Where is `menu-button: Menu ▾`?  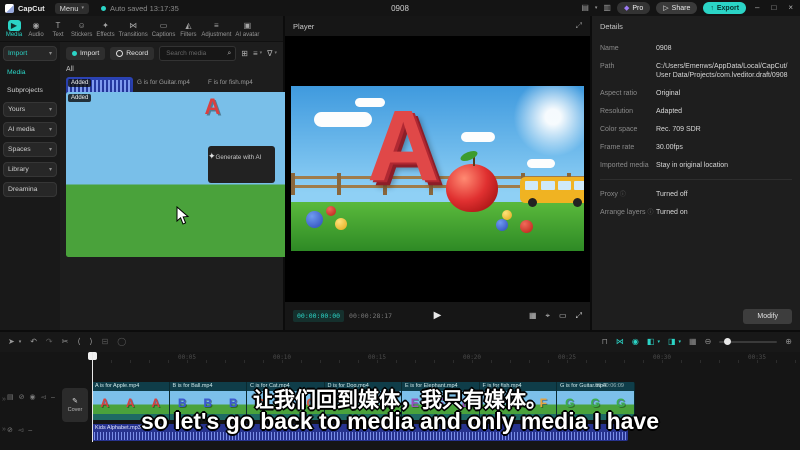
menu-button: Menu ▾ is located at coordinates (71, 8).